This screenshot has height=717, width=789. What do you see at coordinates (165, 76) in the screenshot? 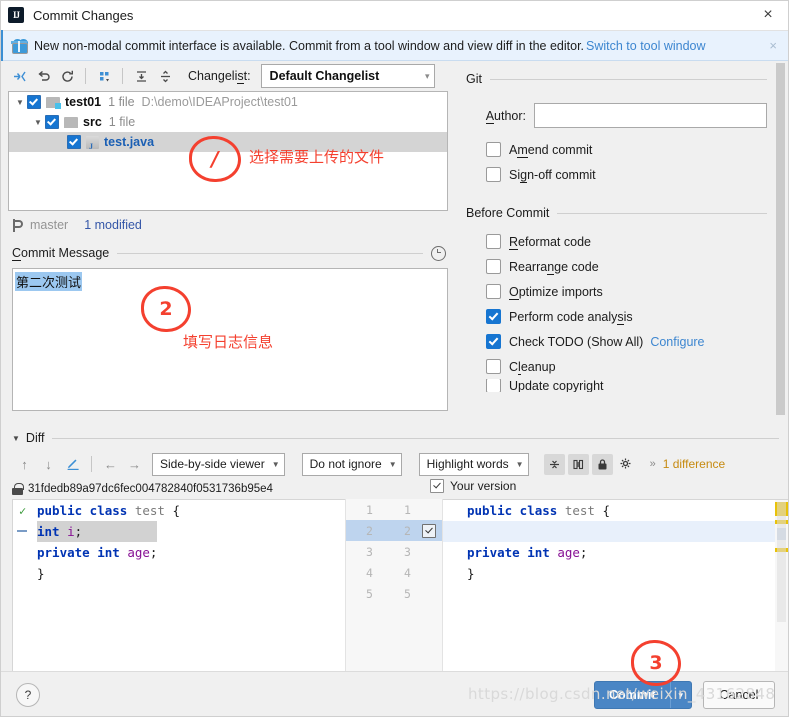
I see `collapse-all-icon` at bounding box center [165, 76].